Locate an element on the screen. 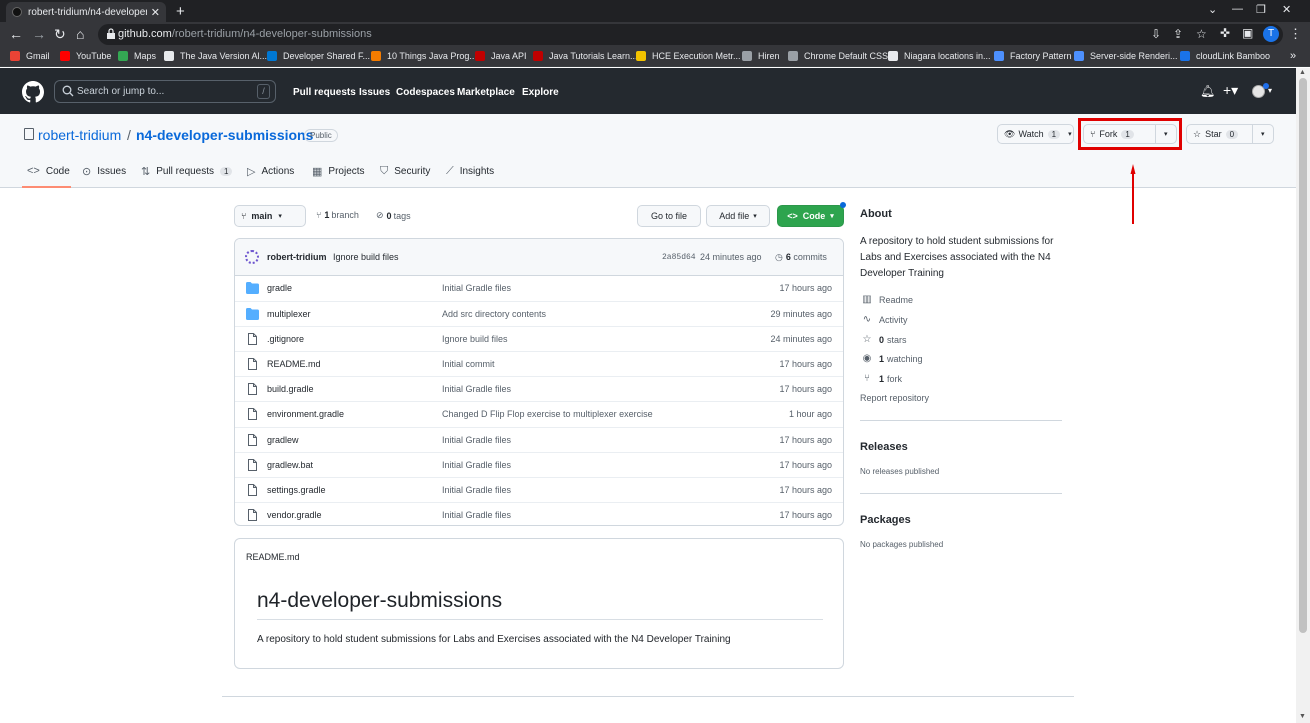 The image size is (1310, 723). commits-link: ◷ 6 commits is located at coordinates (801, 257).